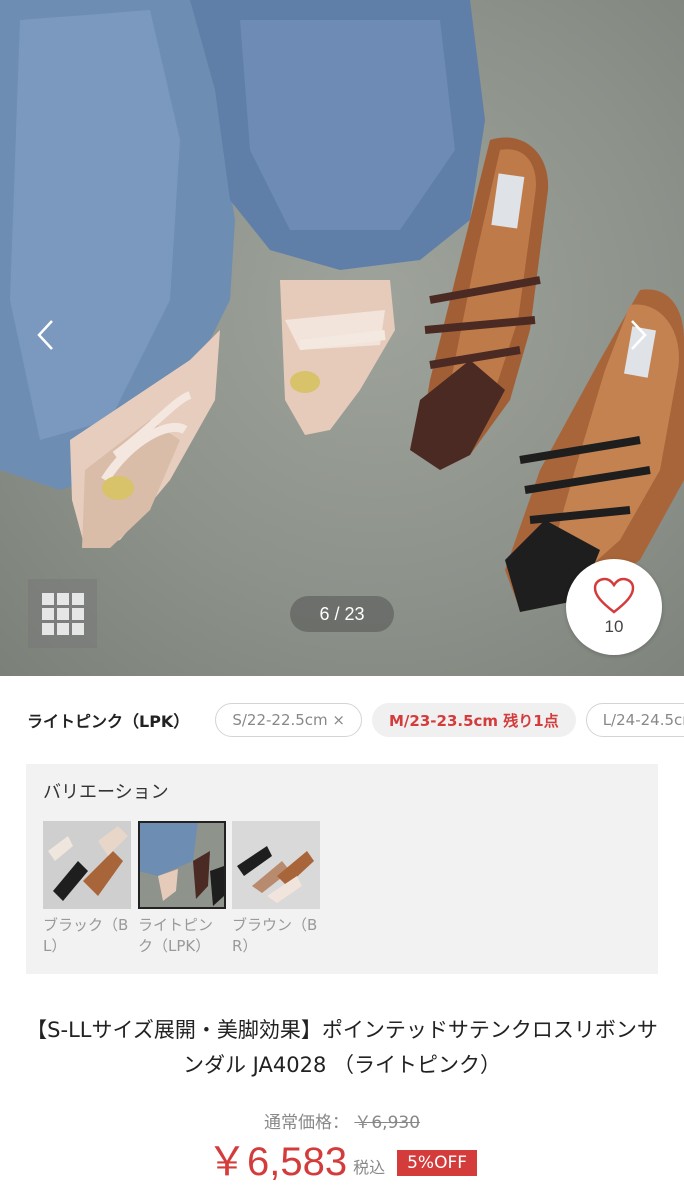  I want to click on sale-price: ￥6,583, so click(277, 1162).